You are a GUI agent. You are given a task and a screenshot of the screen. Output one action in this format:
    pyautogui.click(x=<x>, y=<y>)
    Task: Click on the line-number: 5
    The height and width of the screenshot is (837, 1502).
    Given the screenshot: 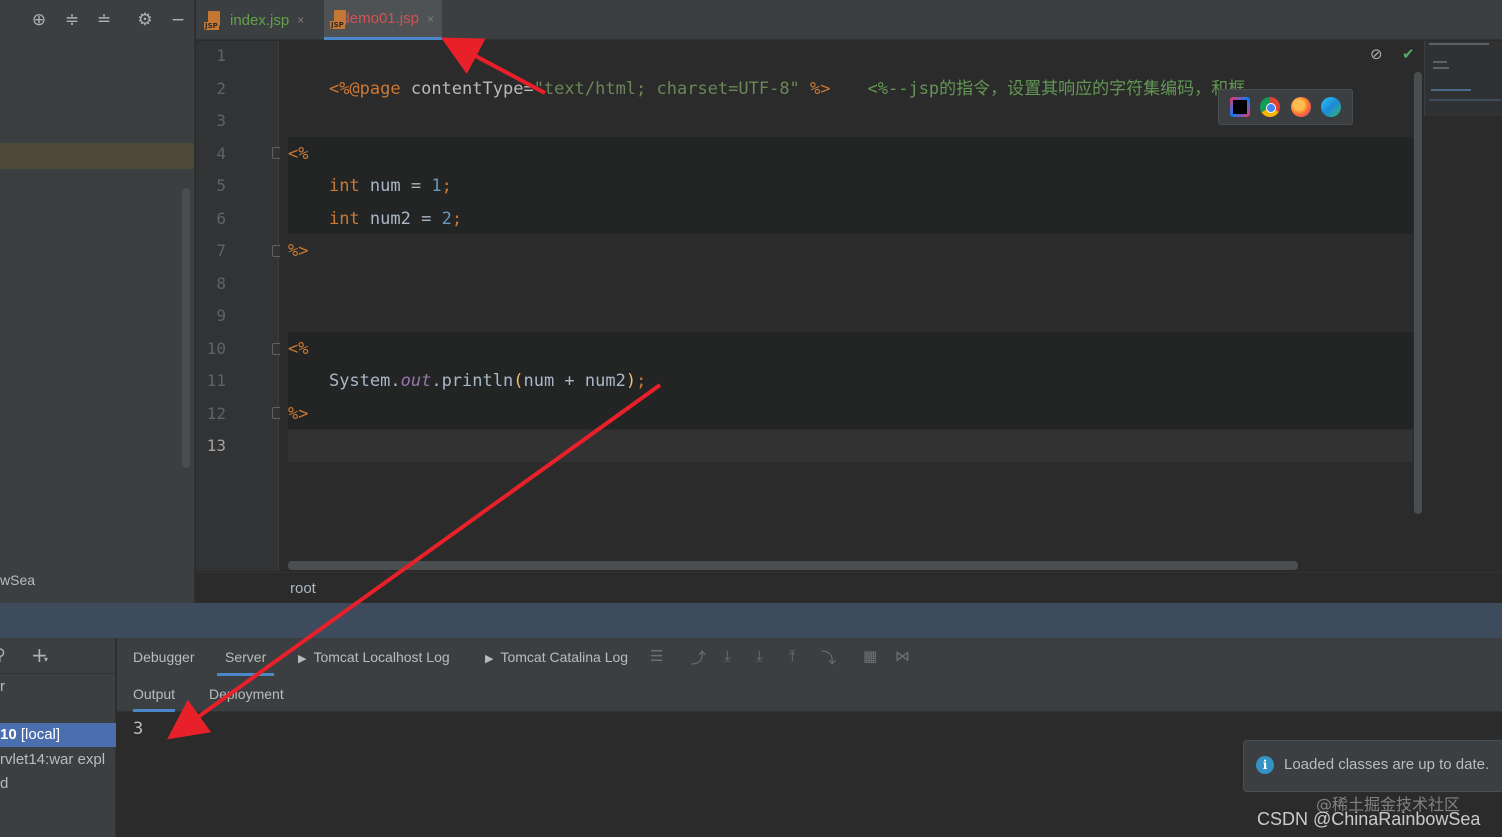 What is the action you would take?
    pyautogui.click(x=221, y=185)
    